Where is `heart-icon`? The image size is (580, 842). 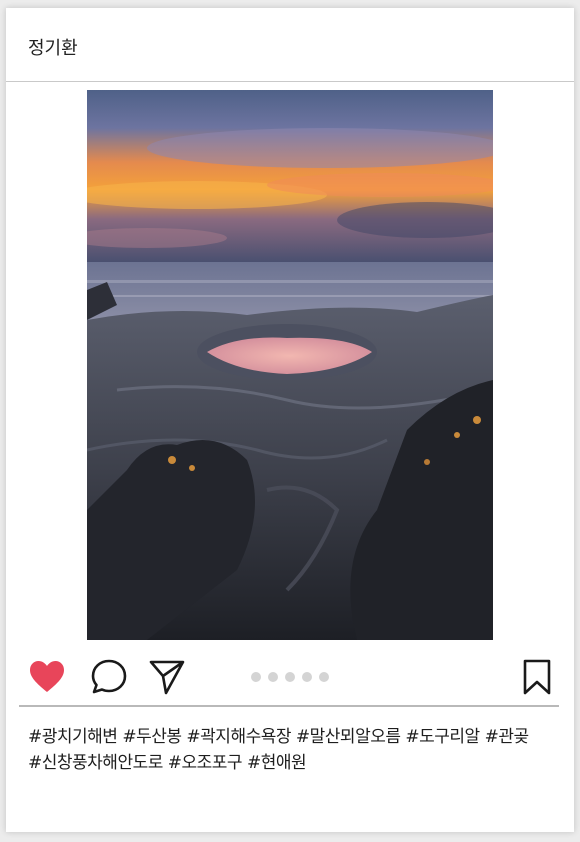 heart-icon is located at coordinates (47, 677).